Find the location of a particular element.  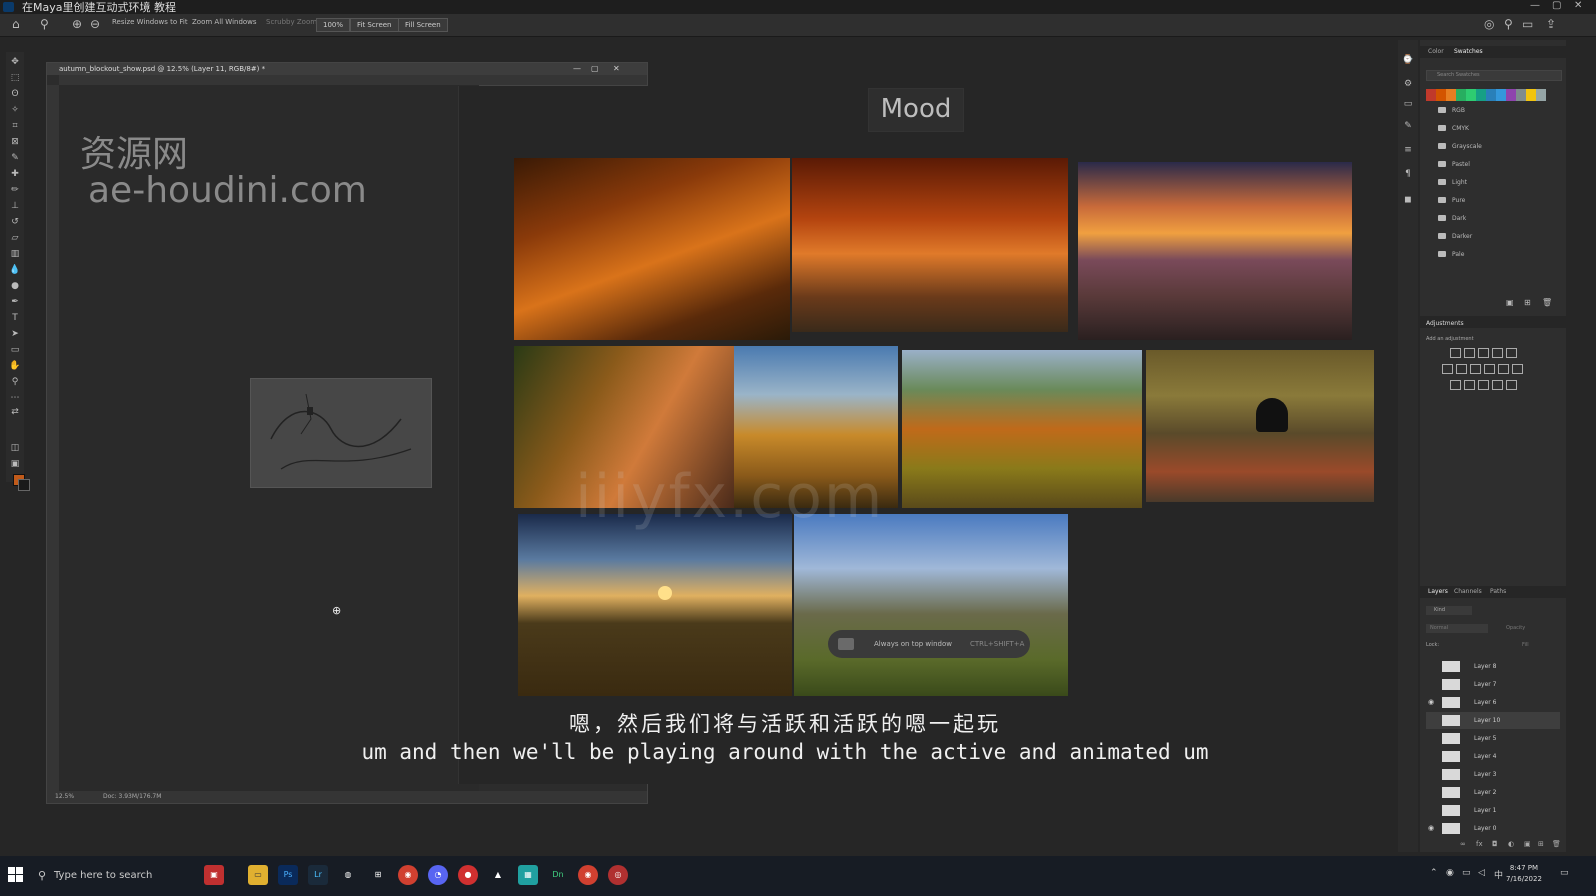

maximize-icon: ▢ is located at coordinates (1556, 5).